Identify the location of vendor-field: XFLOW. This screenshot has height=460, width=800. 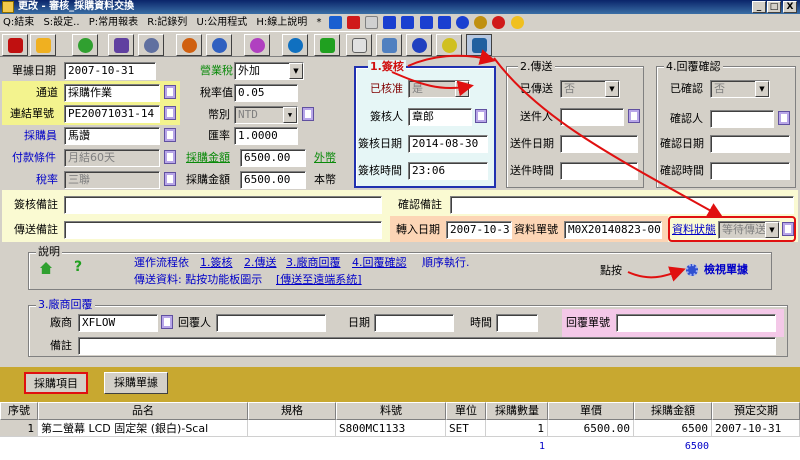
(118, 323).